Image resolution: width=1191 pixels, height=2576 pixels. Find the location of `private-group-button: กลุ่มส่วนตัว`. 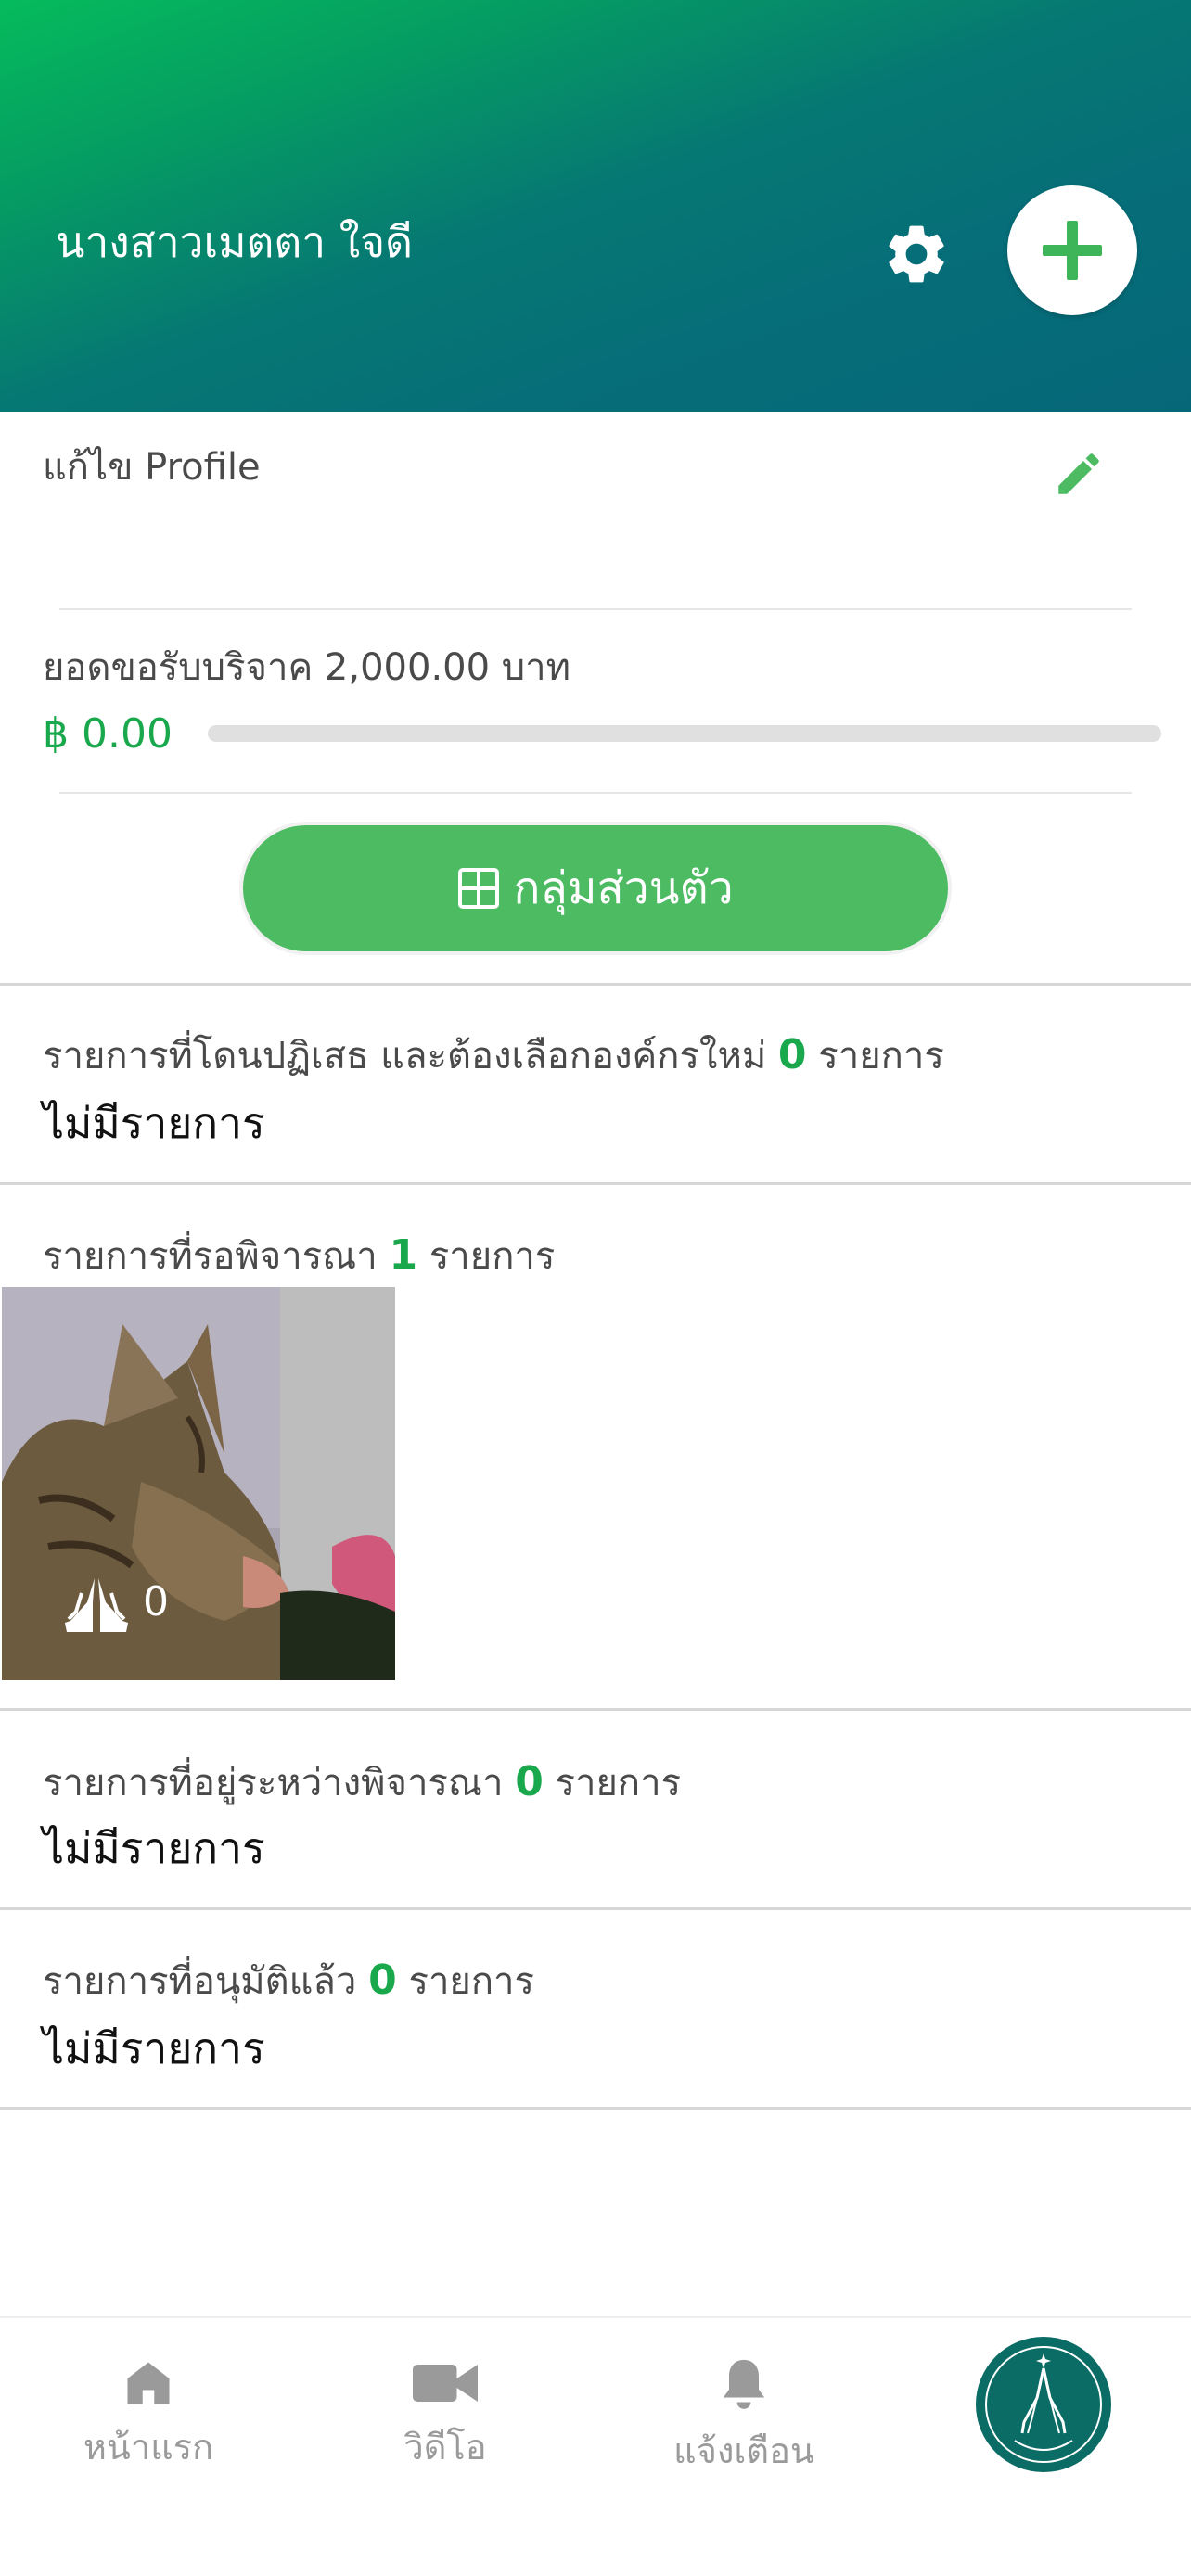

private-group-button: กลุ่มส่วนตัว is located at coordinates (595, 888).